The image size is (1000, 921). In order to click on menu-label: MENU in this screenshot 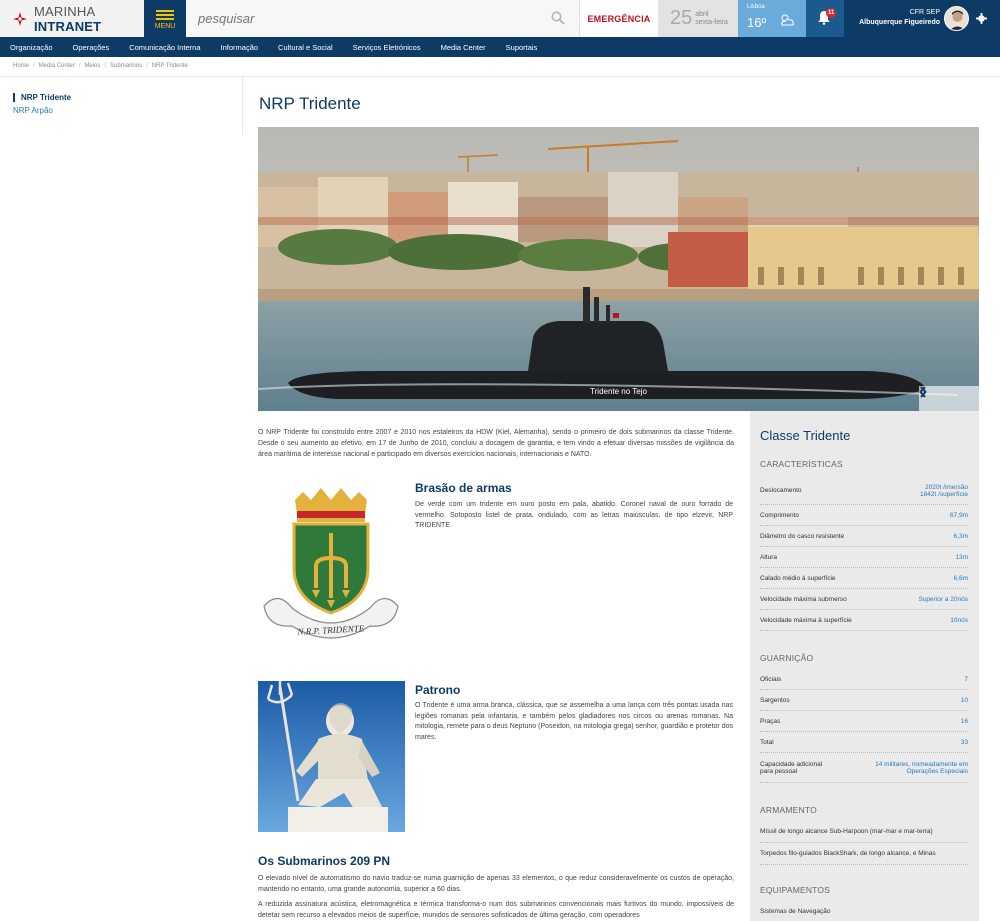, I will do `click(165, 26)`.